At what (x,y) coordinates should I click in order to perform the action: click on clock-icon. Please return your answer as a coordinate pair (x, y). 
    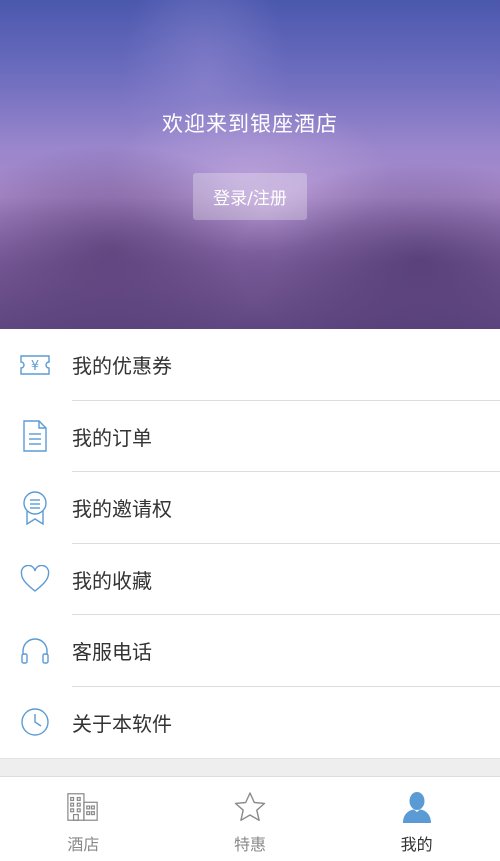
    Looking at the image, I should click on (35, 722).